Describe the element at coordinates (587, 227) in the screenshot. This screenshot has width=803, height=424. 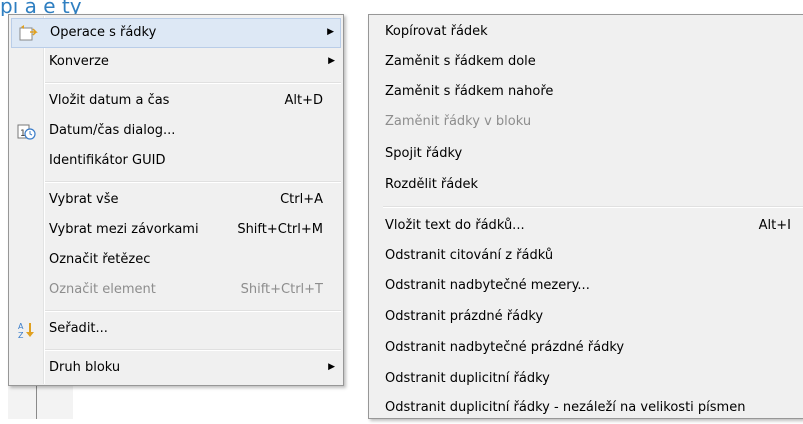
I see `submenu-item-insert-text: Vložit text do řádků... Alt+I` at that location.